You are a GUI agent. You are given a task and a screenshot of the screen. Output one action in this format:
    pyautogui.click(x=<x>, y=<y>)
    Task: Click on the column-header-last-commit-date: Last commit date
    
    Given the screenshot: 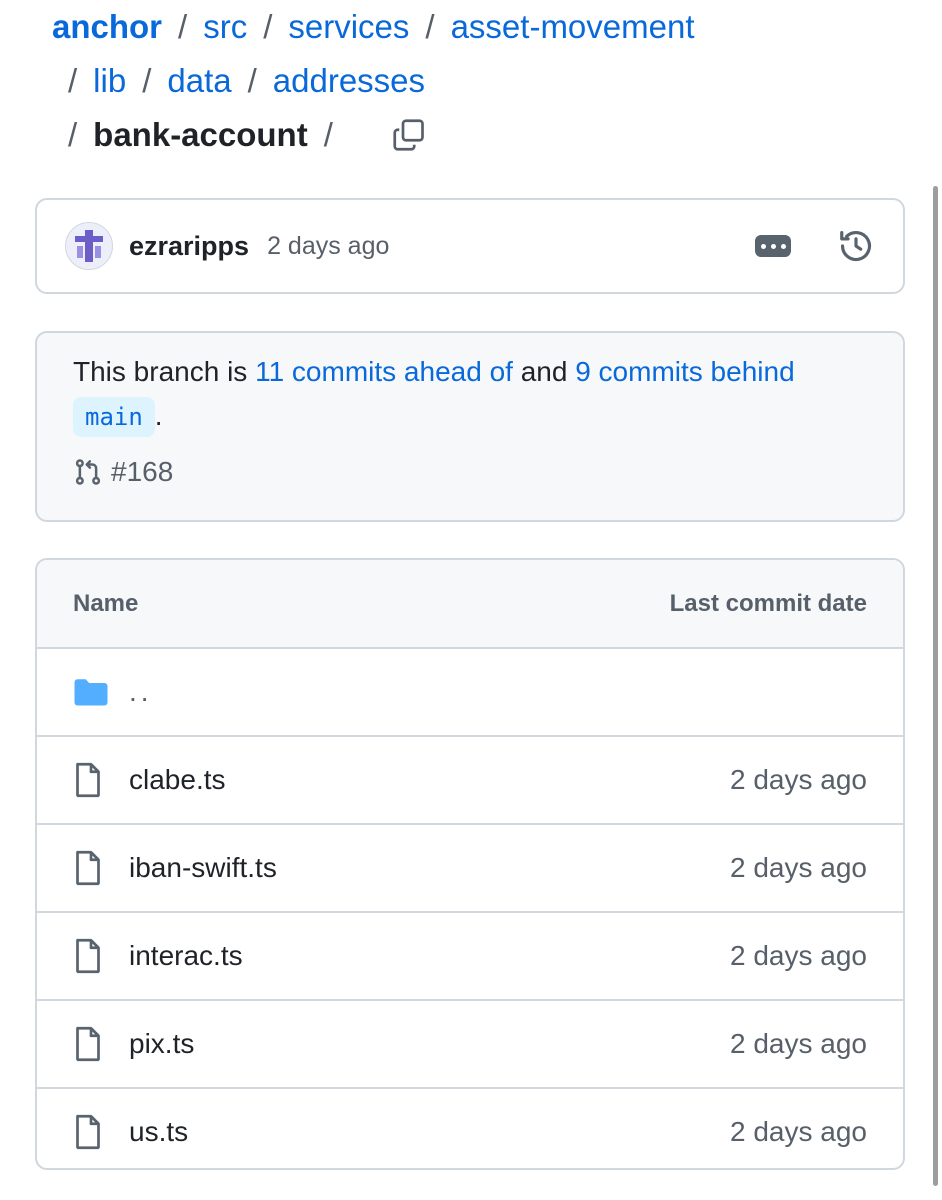 What is the action you would take?
    pyautogui.click(x=768, y=603)
    